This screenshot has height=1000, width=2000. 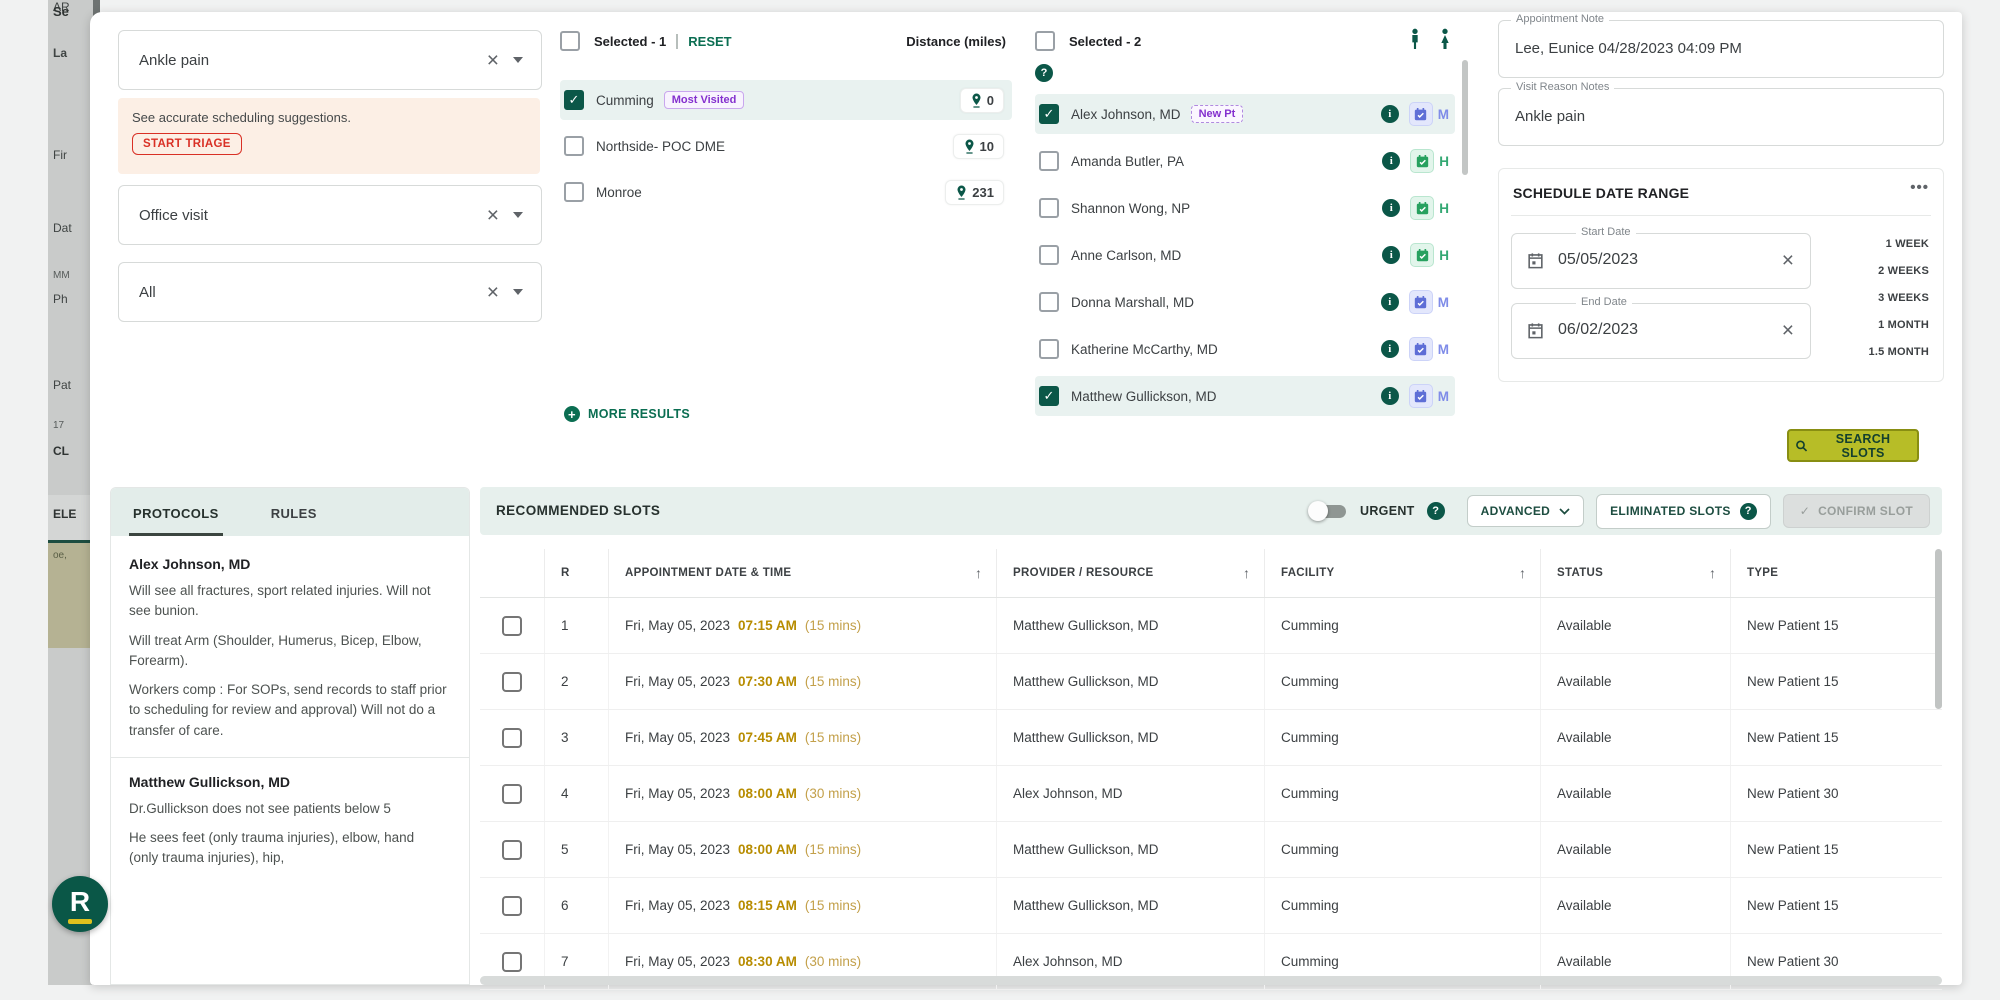 I want to click on visit-reason-filter: Ankle pain ×, so click(x=330, y=60).